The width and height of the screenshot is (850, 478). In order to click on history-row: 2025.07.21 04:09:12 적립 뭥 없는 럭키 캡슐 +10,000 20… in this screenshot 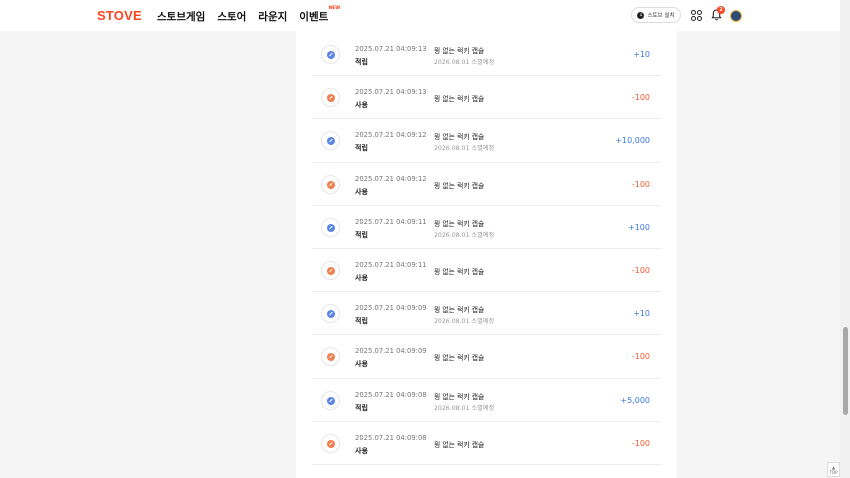, I will do `click(486, 141)`.